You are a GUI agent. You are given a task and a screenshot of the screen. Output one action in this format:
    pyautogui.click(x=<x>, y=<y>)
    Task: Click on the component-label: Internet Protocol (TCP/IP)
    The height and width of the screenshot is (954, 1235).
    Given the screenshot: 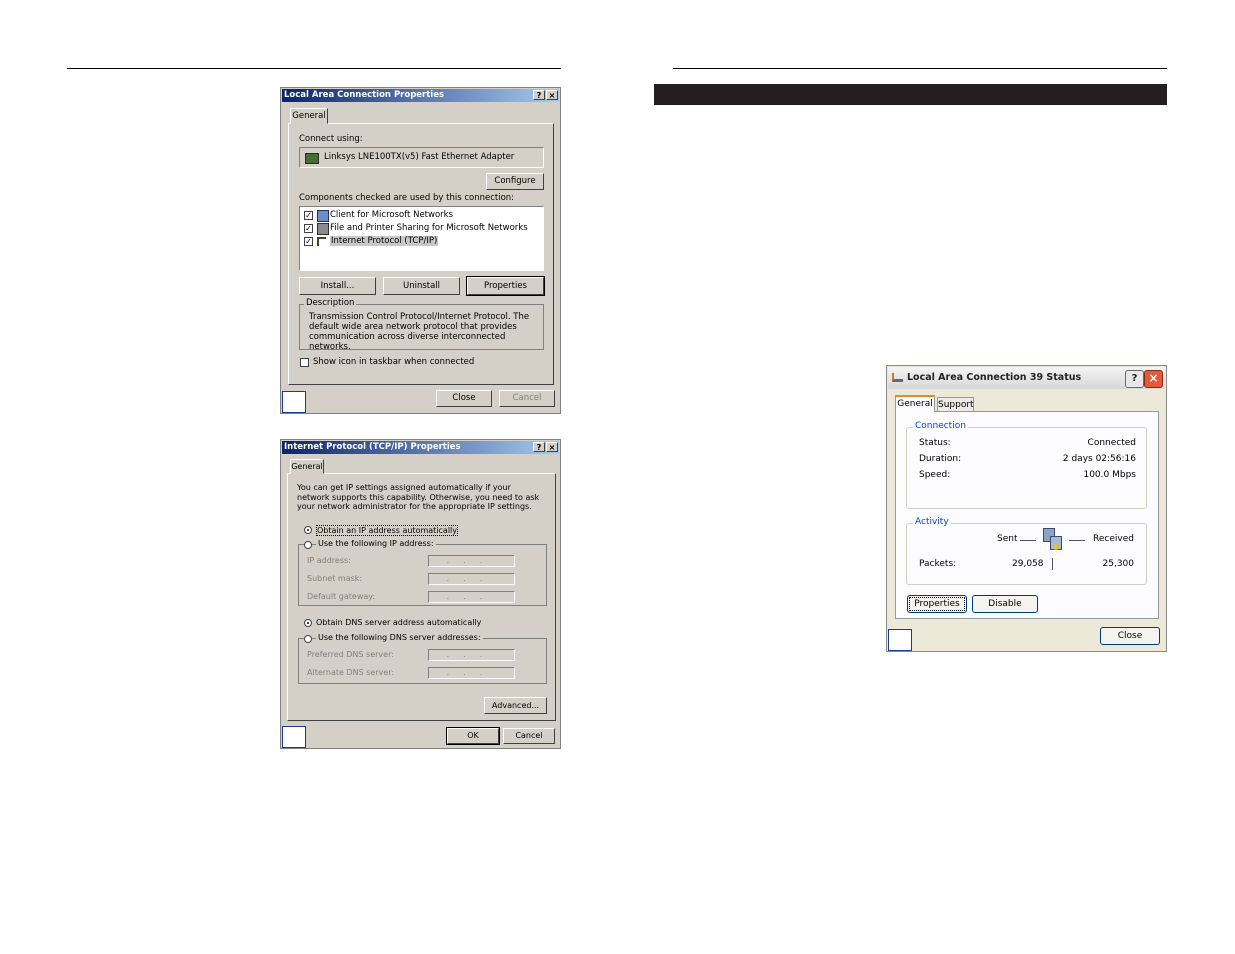 What is the action you would take?
    pyautogui.click(x=384, y=241)
    